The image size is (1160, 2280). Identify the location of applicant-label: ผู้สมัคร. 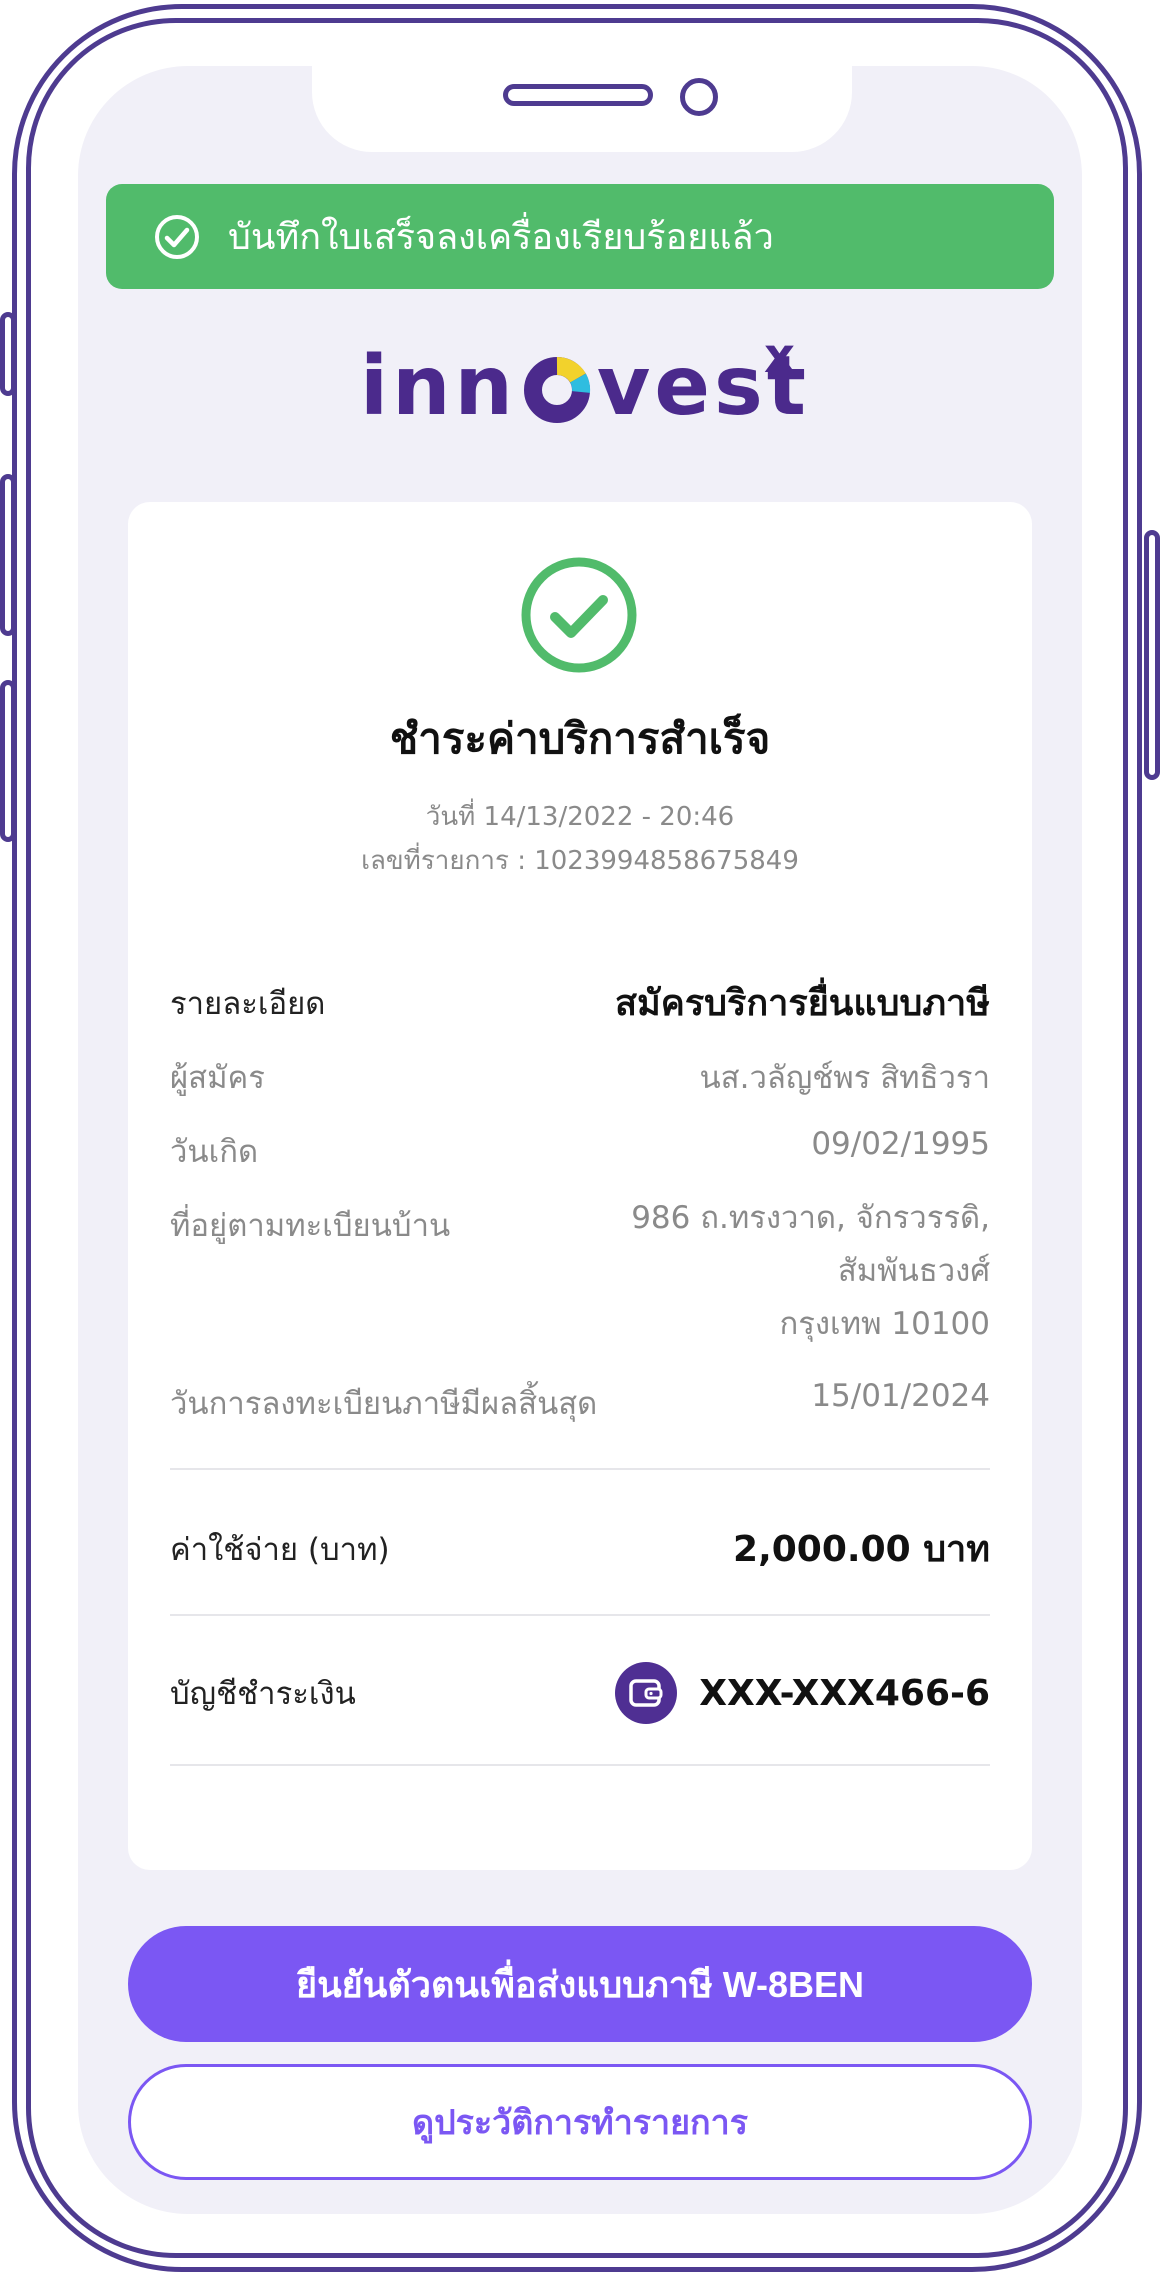
(217, 1078).